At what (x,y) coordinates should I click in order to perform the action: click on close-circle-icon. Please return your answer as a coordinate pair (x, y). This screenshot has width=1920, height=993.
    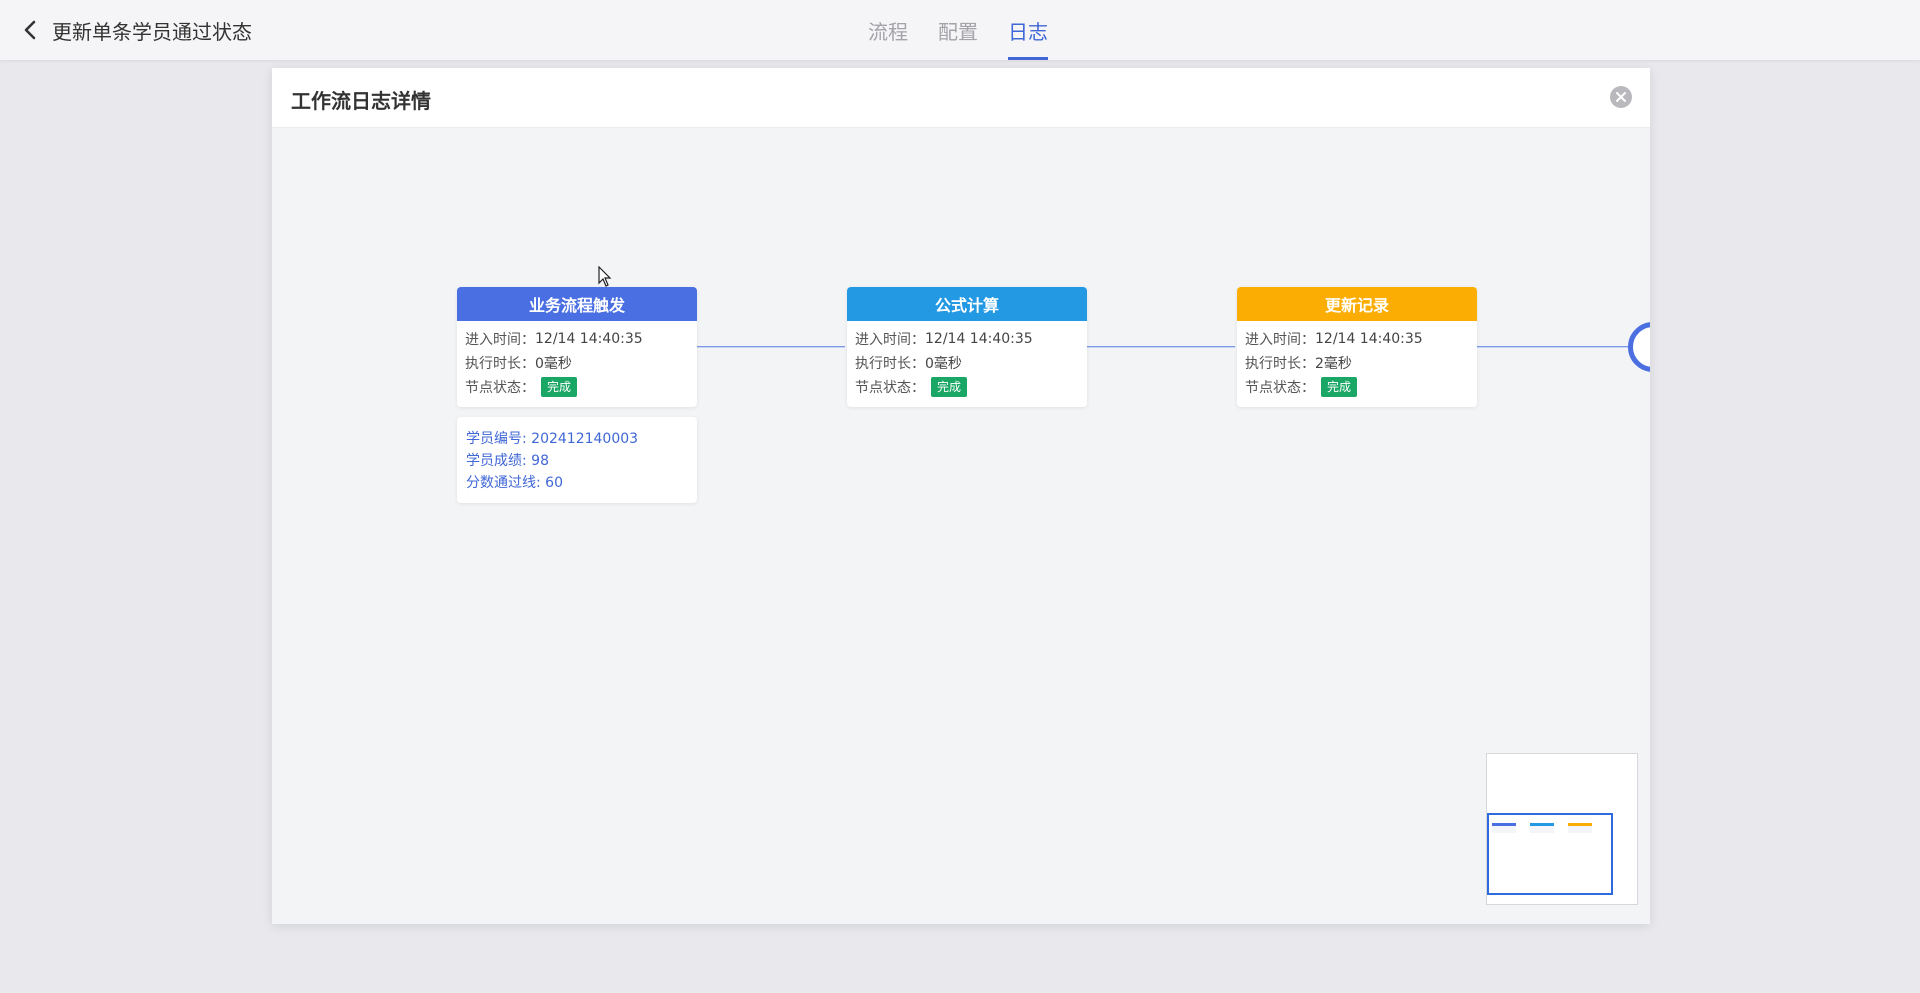
    Looking at the image, I should click on (1621, 97).